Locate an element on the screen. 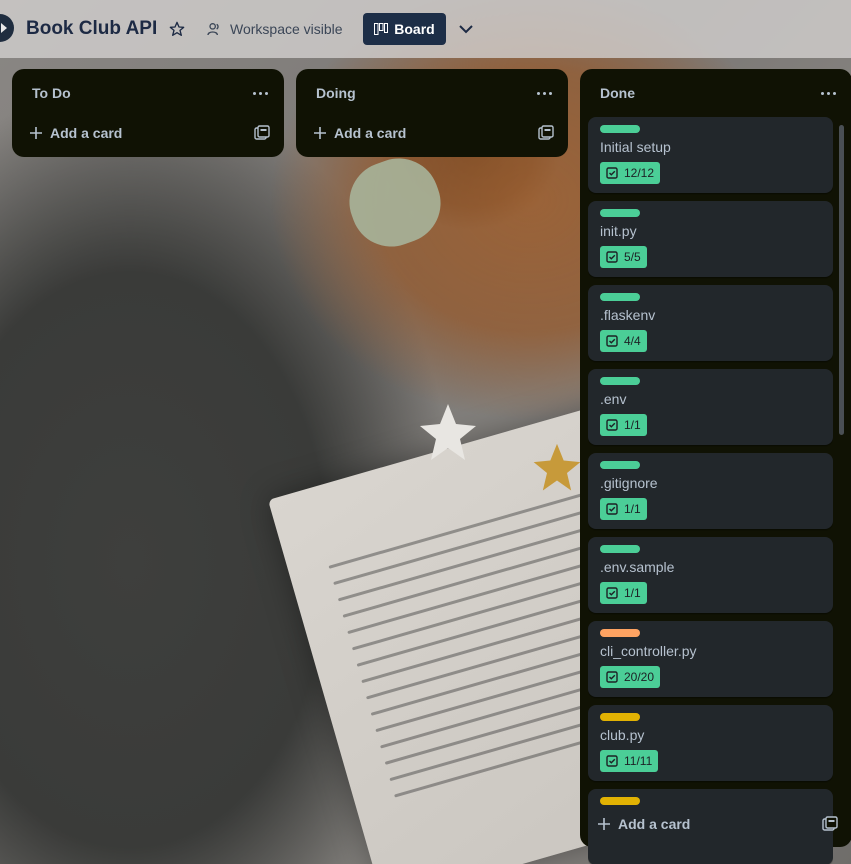 Image resolution: width=851 pixels, height=864 pixels. chevron-down-icon is located at coordinates (466, 29).